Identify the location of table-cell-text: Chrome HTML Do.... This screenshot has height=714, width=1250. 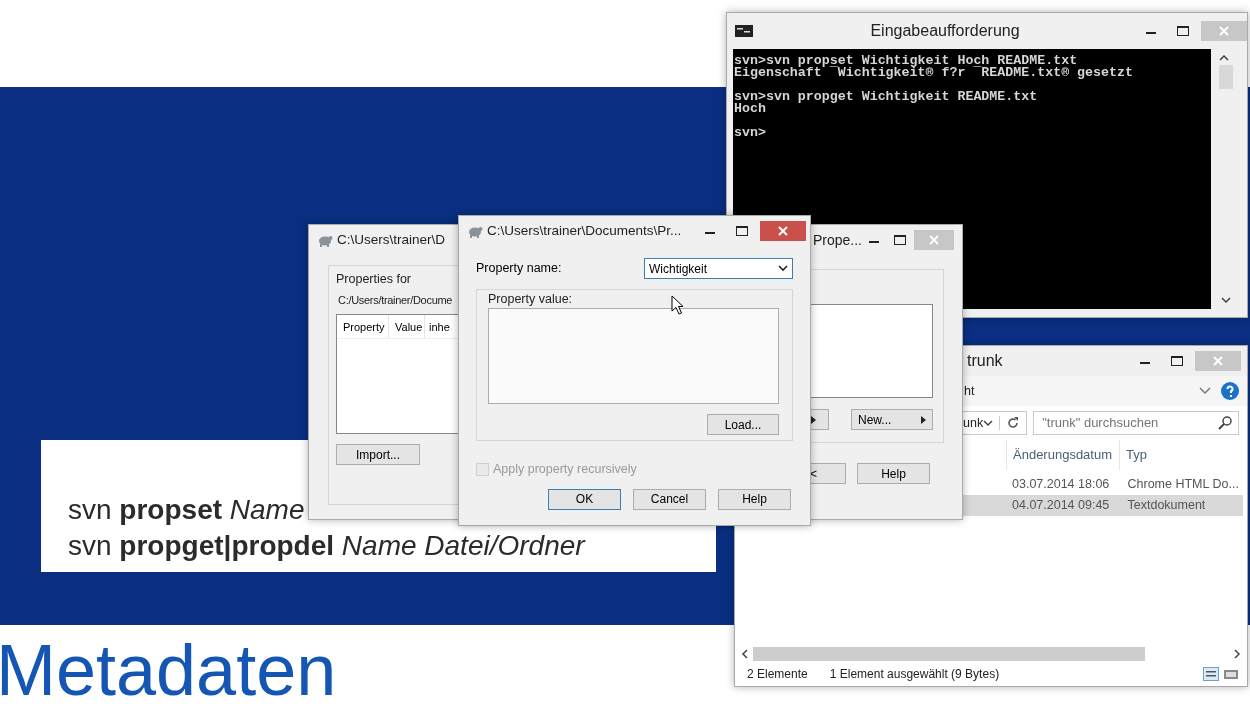
(1183, 485).